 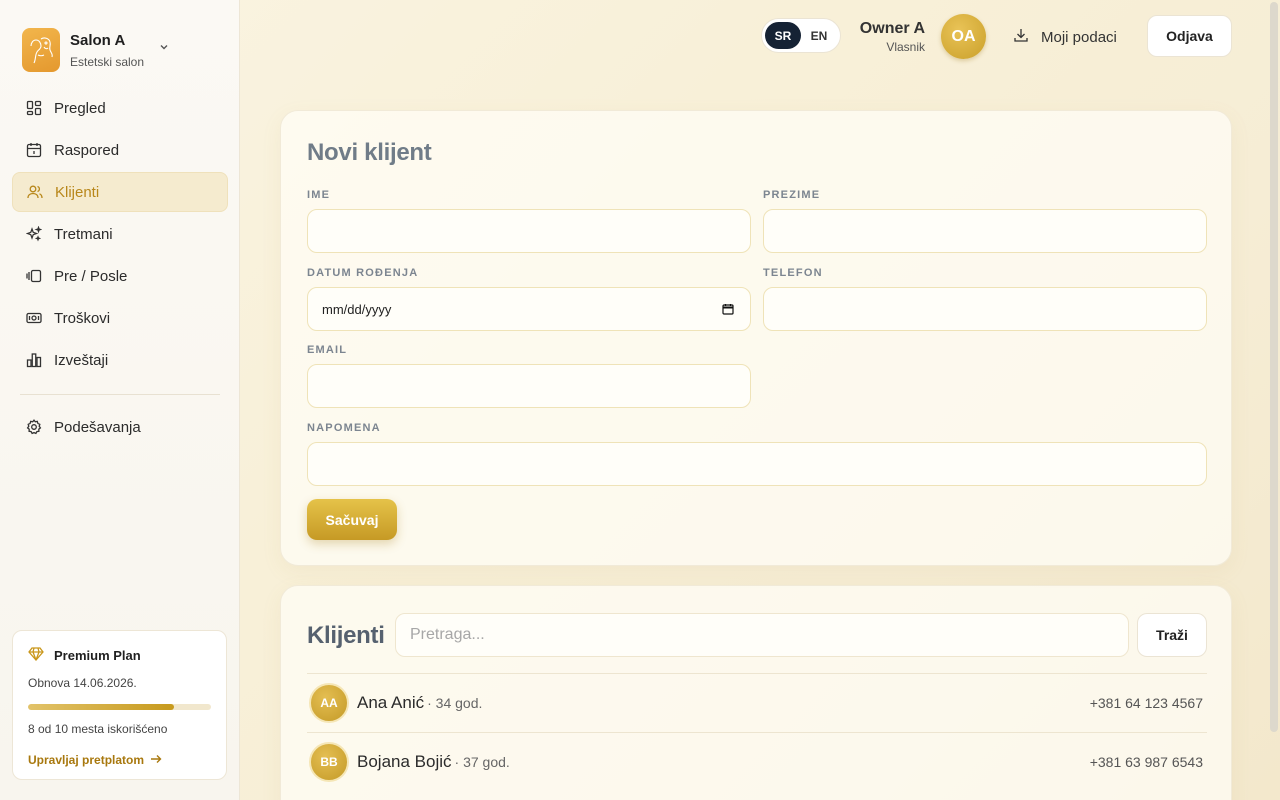 I want to click on manage-subscription-label: Upravljaj pretplatom, so click(x=86, y=759).